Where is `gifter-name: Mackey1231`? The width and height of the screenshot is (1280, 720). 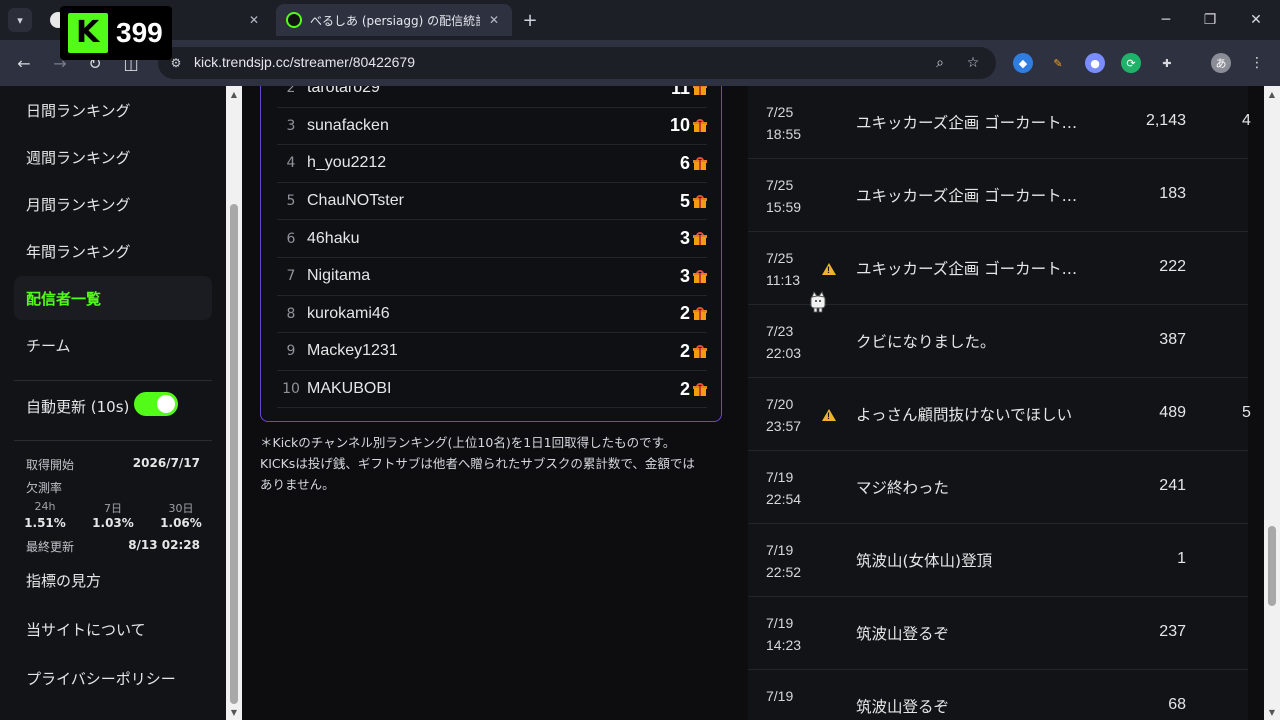
gifter-name: Mackey1231 is located at coordinates (492, 351).